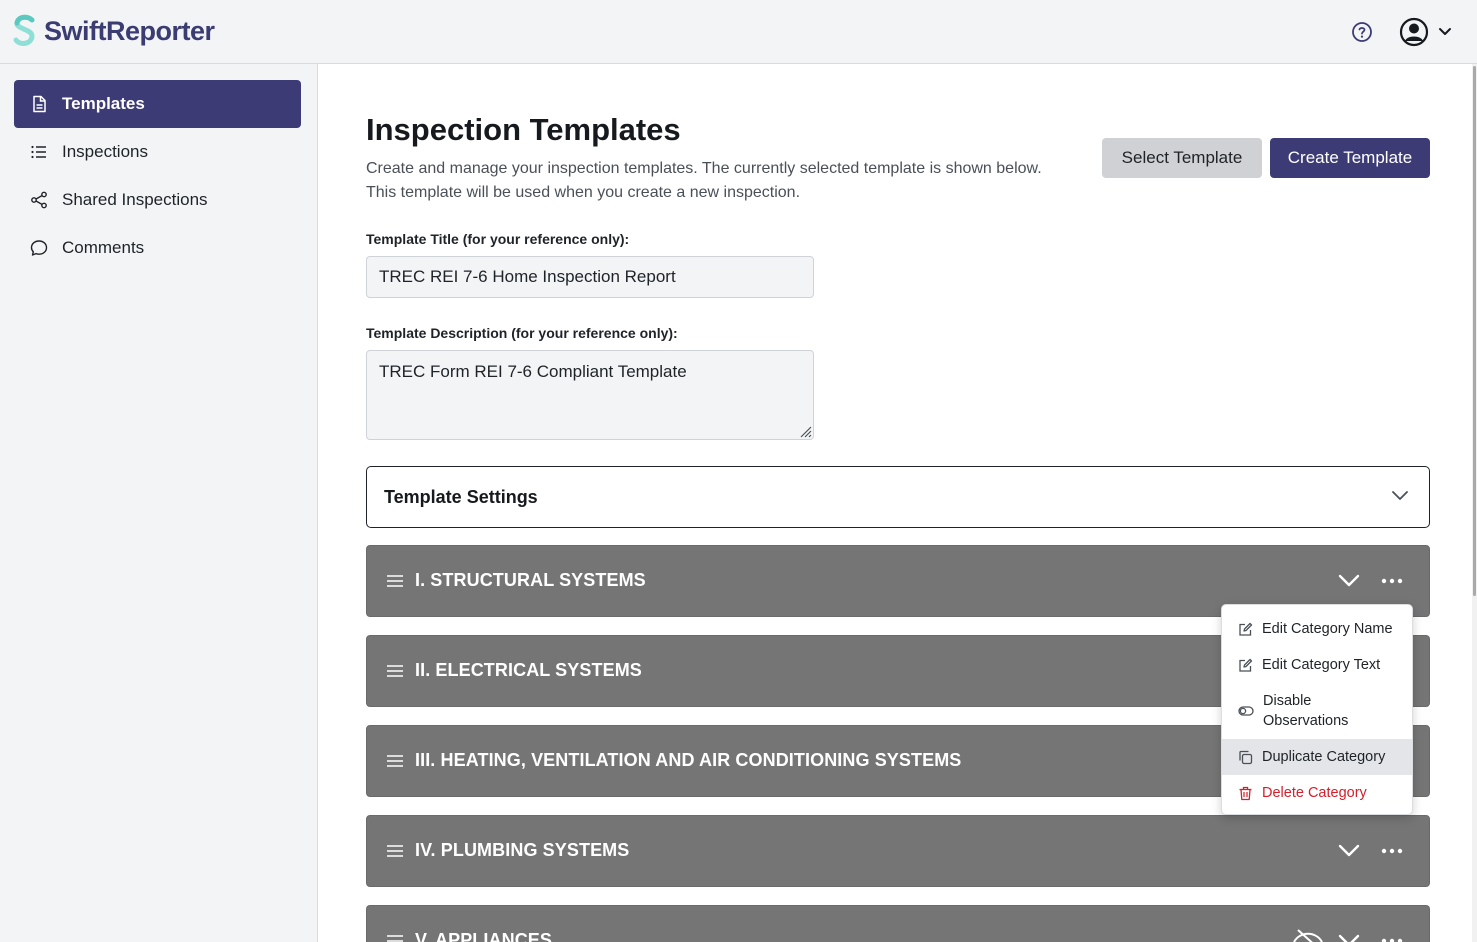  I want to click on category-title: V. APPLIANCES, so click(484, 936).